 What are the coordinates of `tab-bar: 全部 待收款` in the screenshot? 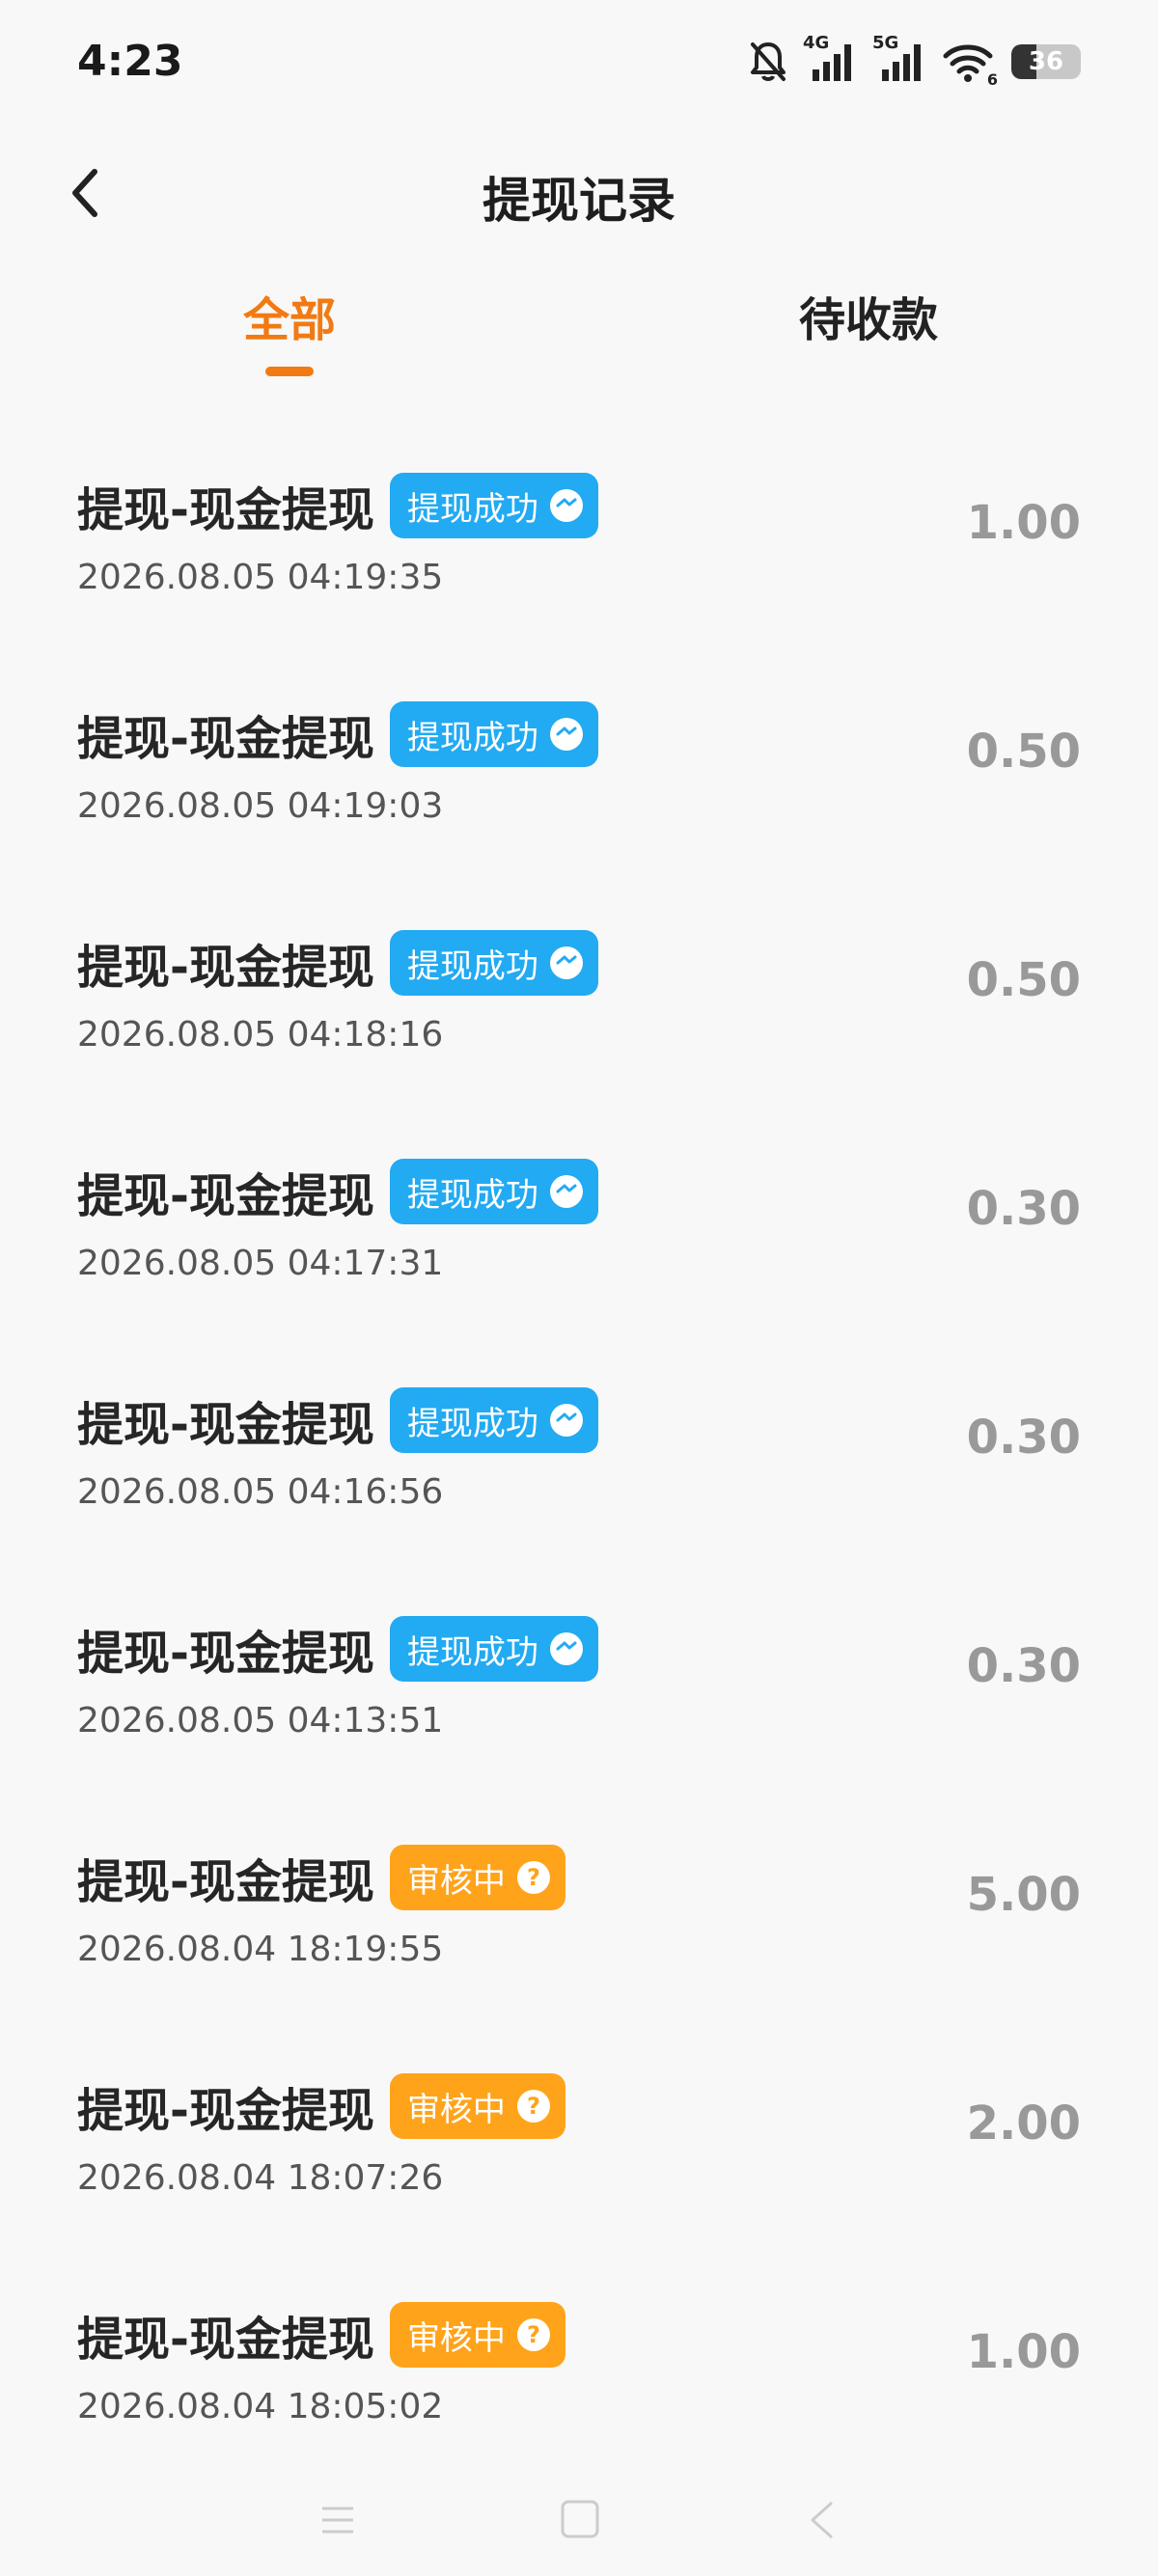 It's located at (579, 325).